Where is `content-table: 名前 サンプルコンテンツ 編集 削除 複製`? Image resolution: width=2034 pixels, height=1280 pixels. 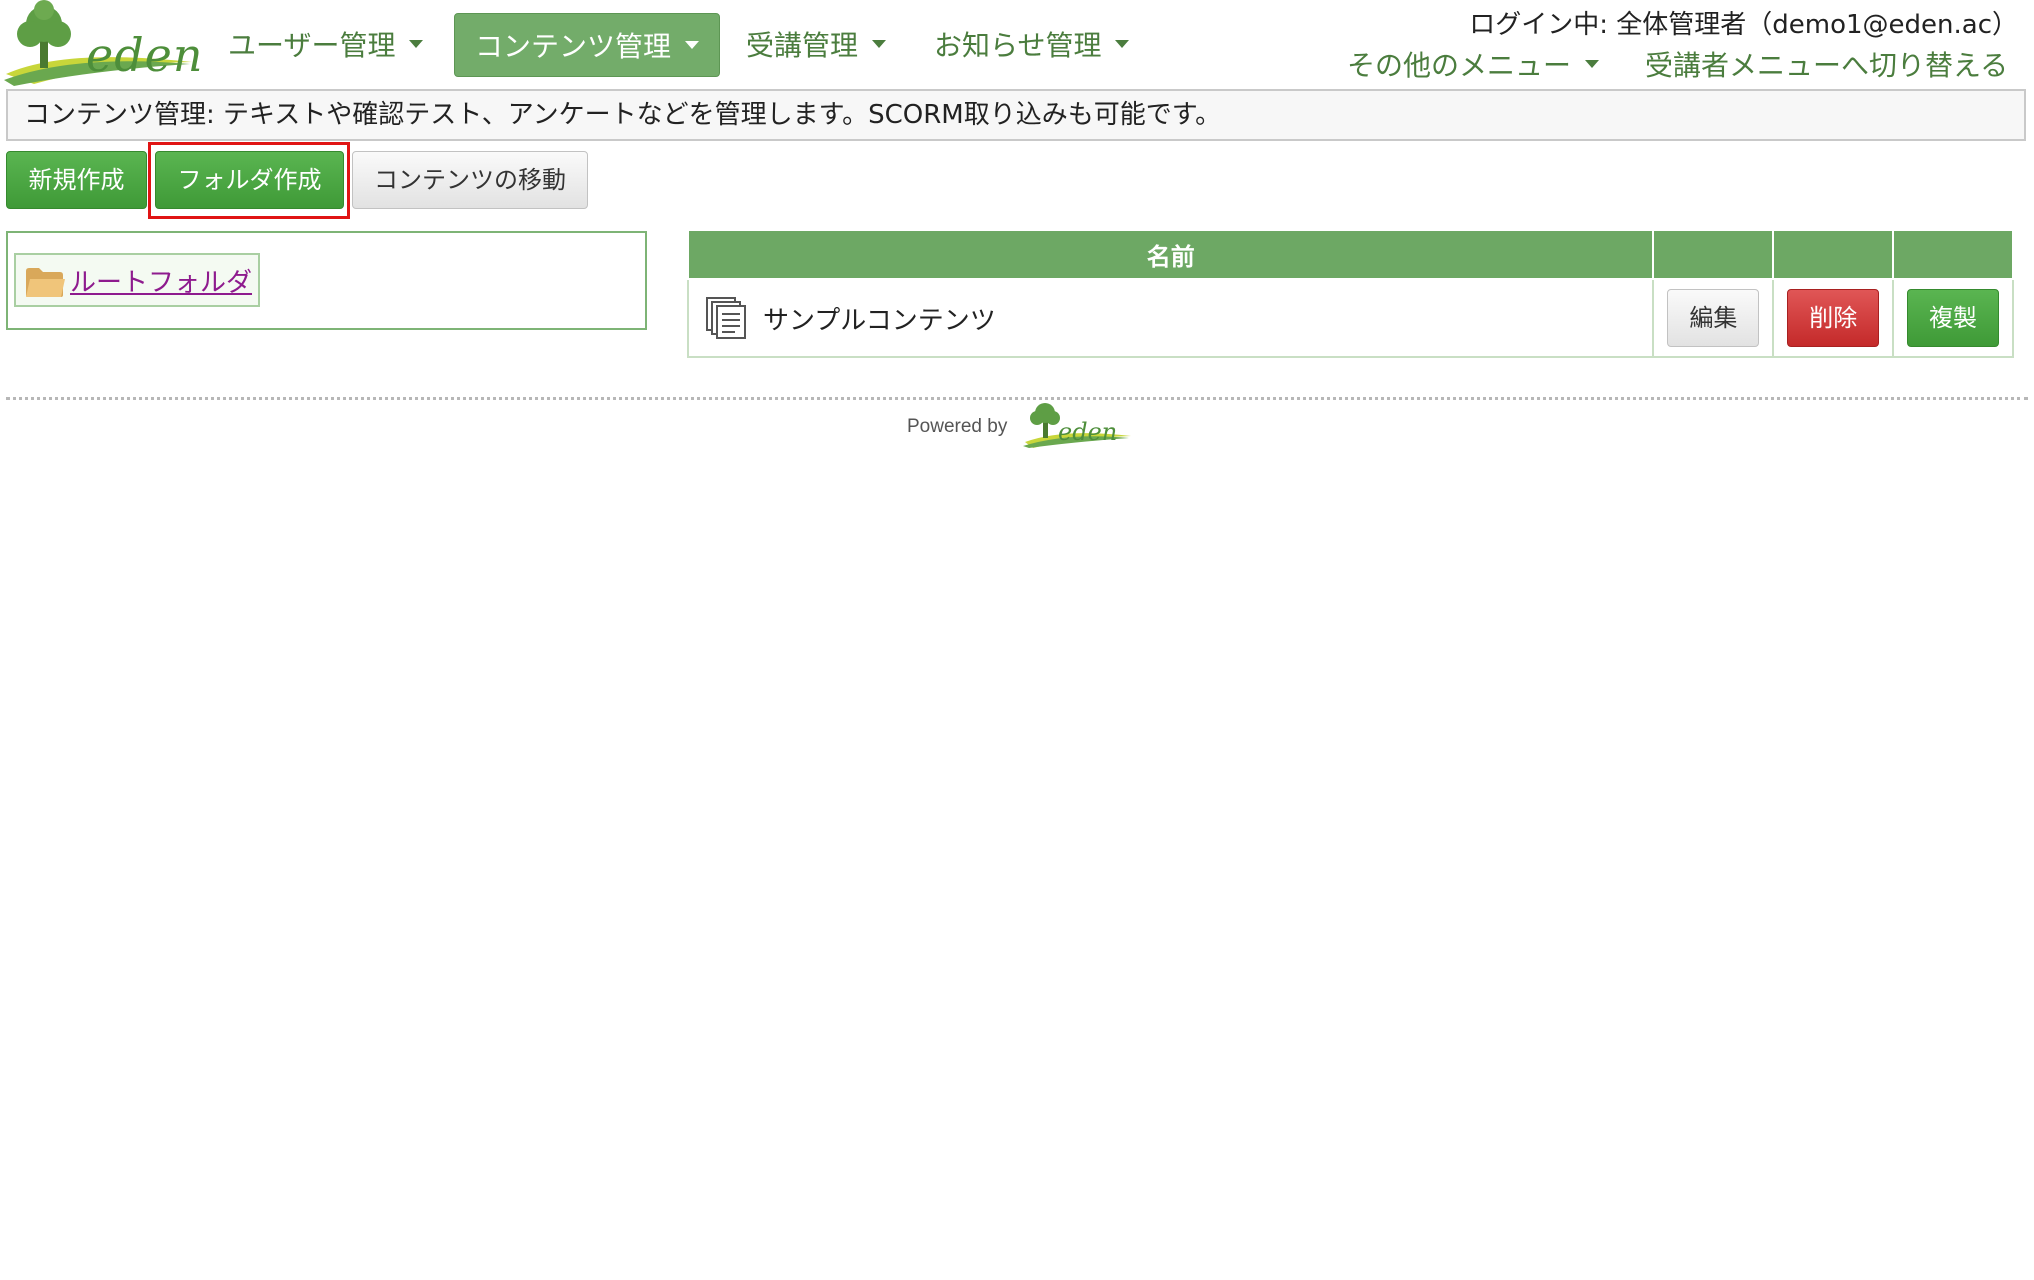
content-table: 名前 サンプルコンテンツ 編集 削除 複製 is located at coordinates (1350, 294).